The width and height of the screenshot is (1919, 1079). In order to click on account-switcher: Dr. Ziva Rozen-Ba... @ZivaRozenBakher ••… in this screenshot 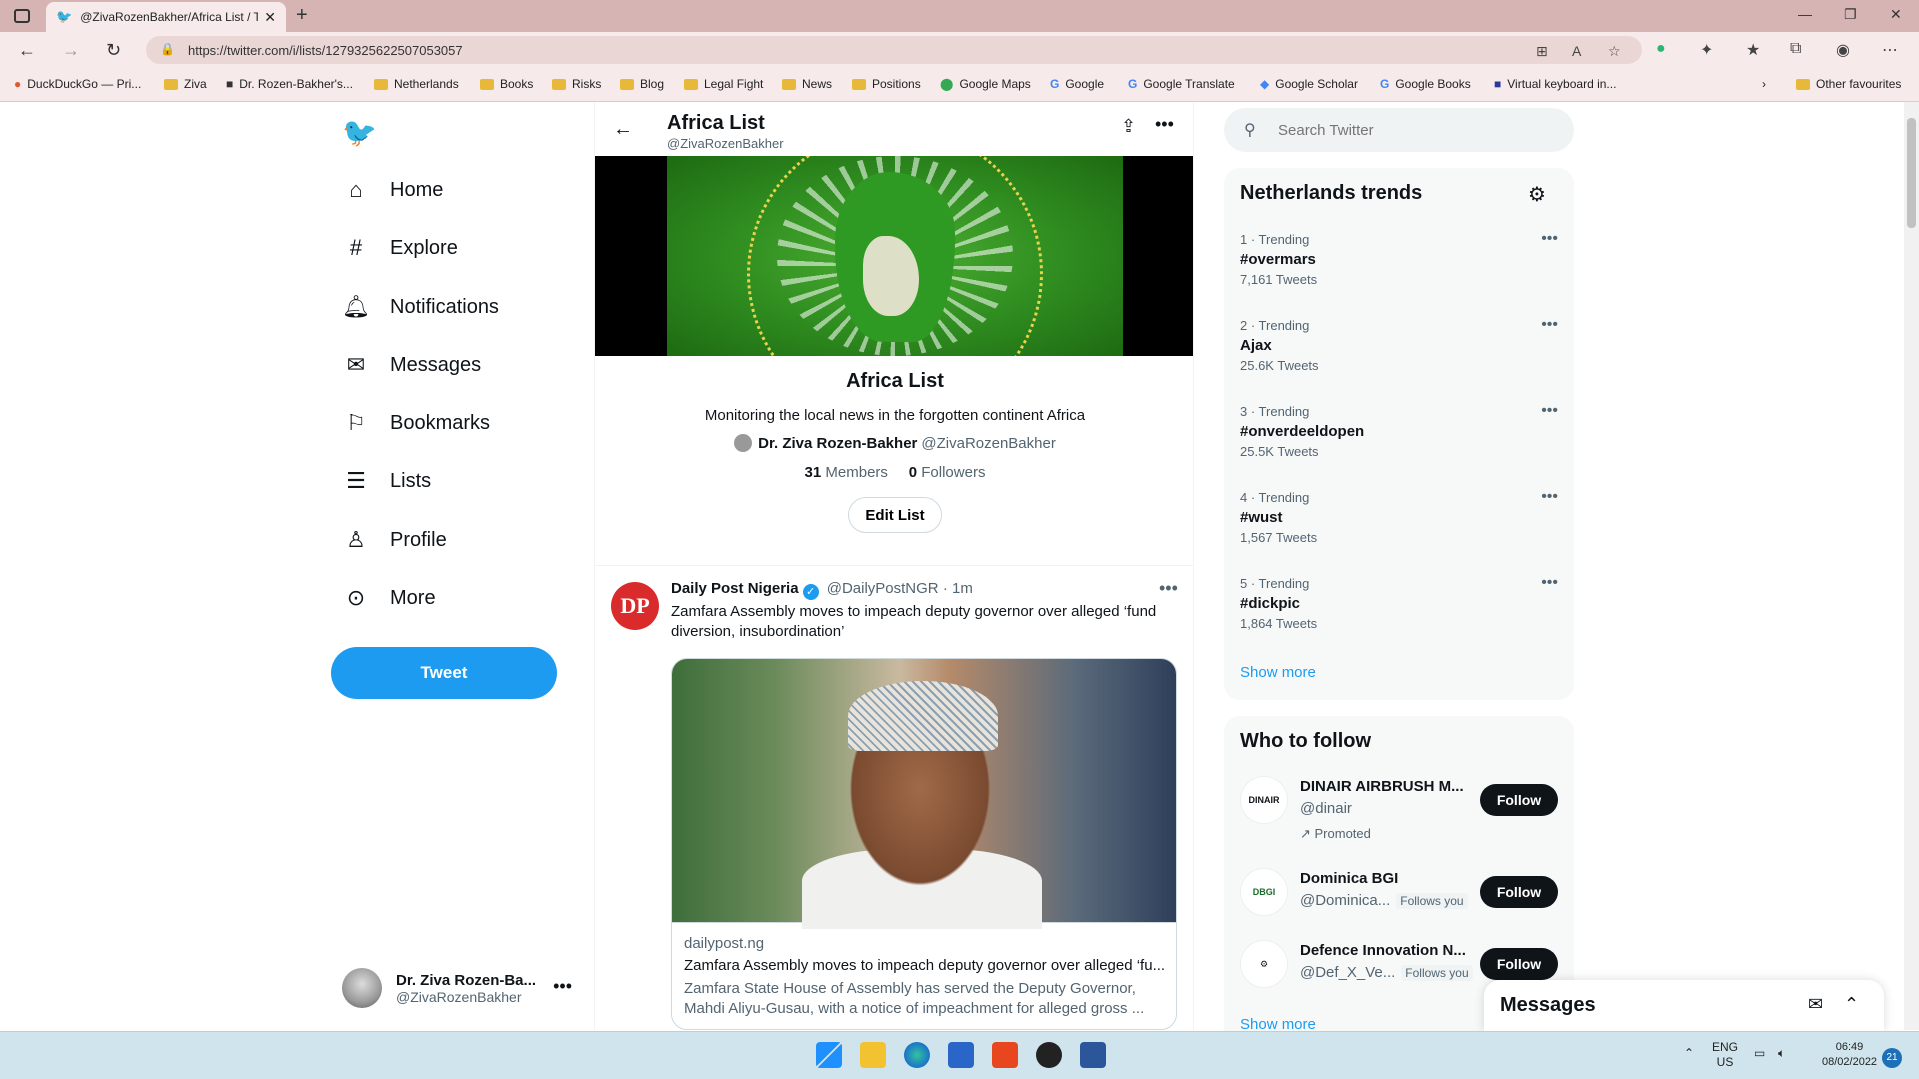, I will do `click(457, 988)`.